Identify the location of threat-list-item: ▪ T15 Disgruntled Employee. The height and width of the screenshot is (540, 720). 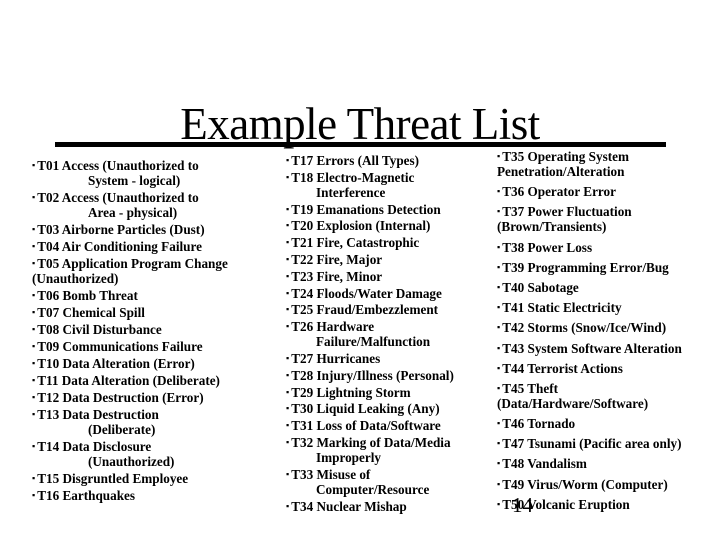
(154, 478).